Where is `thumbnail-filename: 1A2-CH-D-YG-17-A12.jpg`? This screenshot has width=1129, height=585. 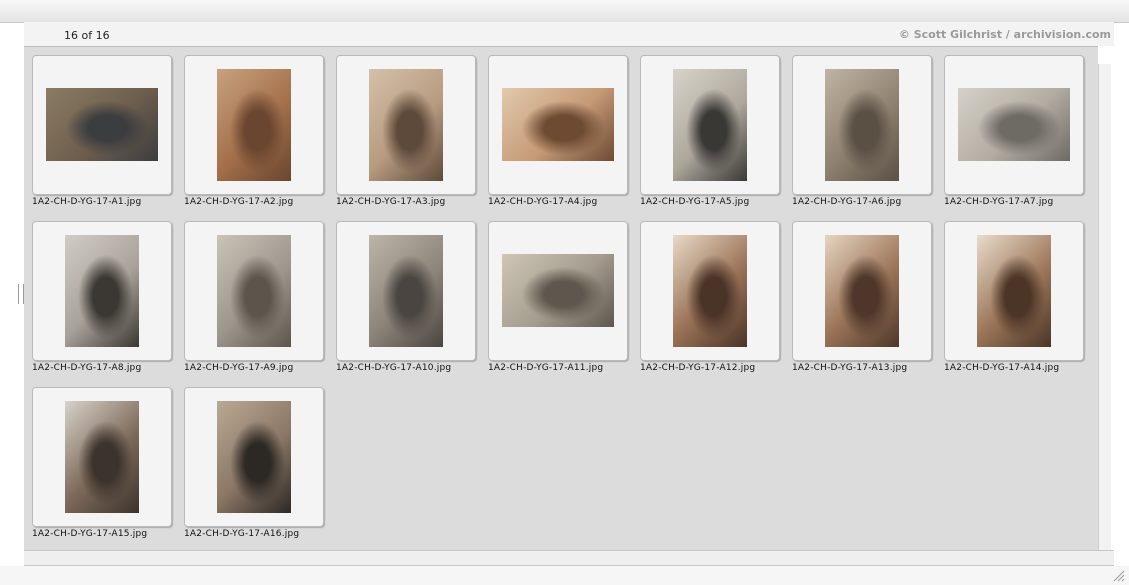
thumbnail-filename: 1A2-CH-D-YG-17-A12.jpg is located at coordinates (698, 368).